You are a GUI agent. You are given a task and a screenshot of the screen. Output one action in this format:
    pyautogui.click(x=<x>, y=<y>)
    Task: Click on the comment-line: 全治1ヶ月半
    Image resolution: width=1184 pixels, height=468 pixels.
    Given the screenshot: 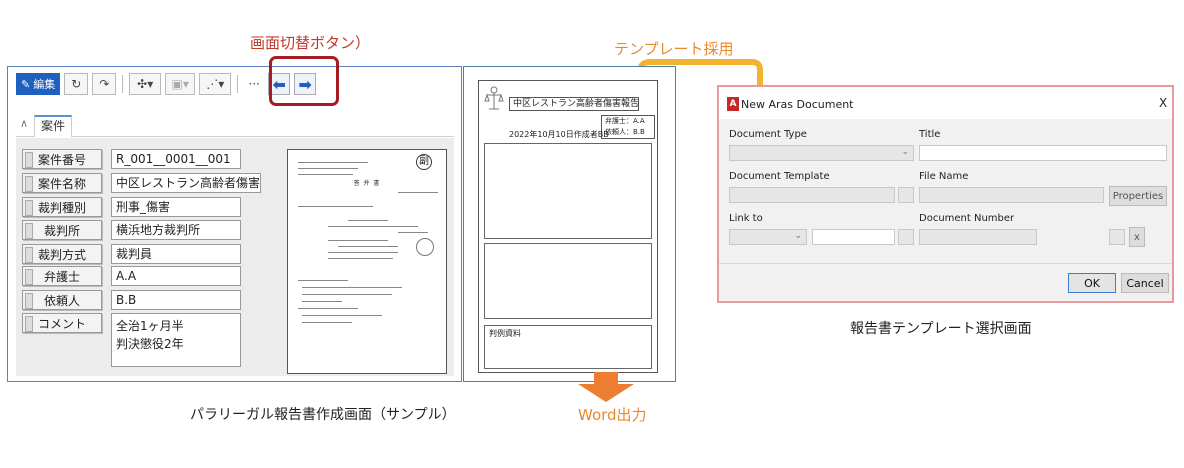 What is the action you would take?
    pyautogui.click(x=150, y=326)
    